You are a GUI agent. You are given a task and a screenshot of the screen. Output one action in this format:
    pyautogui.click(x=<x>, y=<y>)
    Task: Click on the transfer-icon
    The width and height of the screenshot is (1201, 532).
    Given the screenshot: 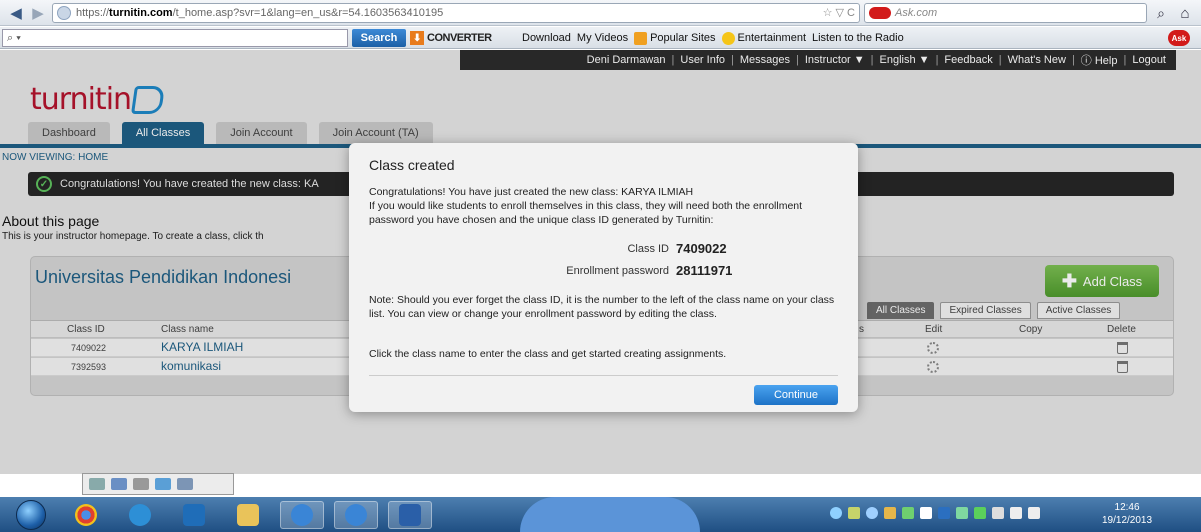 What is the action you would take?
    pyautogui.click(x=163, y=484)
    